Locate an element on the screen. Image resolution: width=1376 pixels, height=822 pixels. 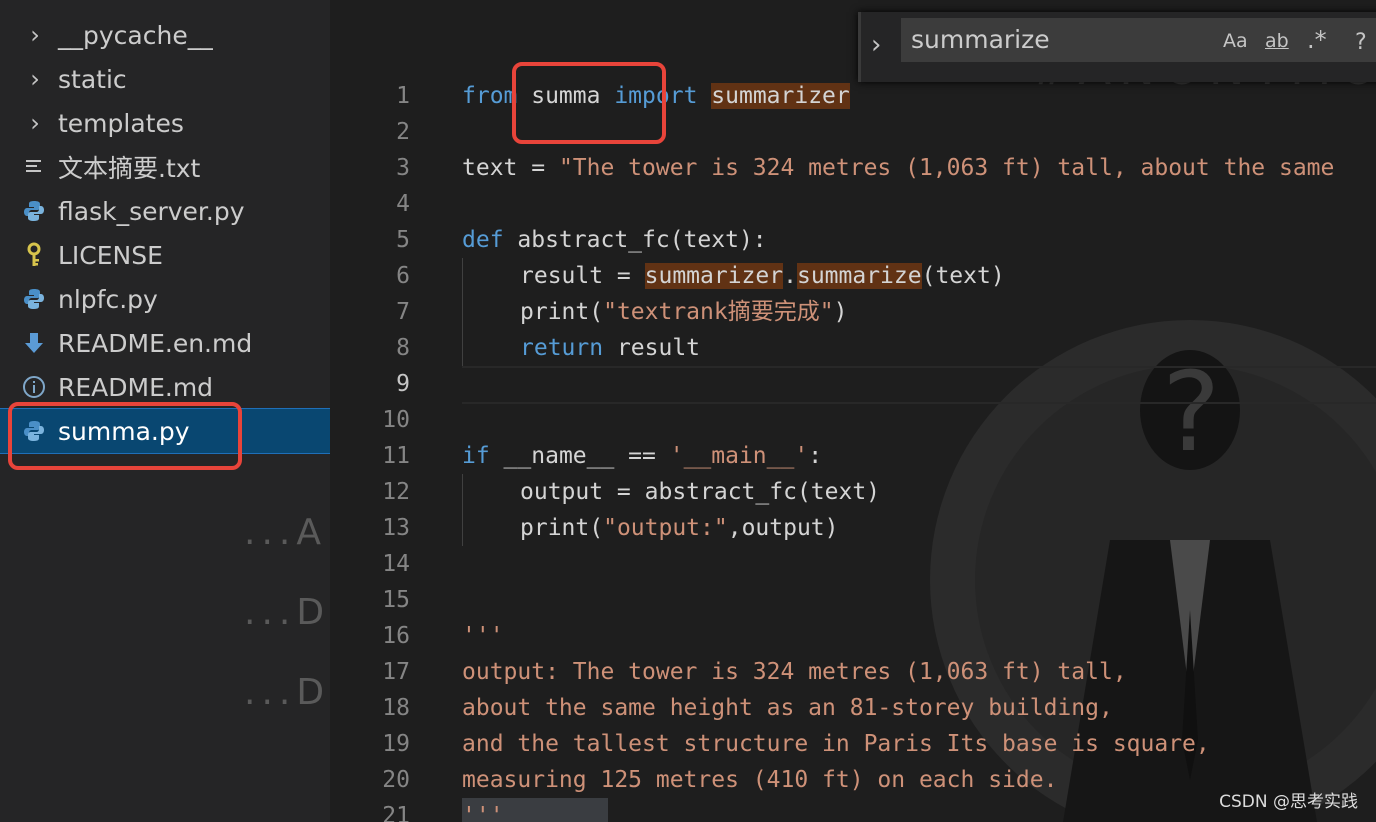
tree-item-pycache: › __pycache__ is located at coordinates (165, 35).